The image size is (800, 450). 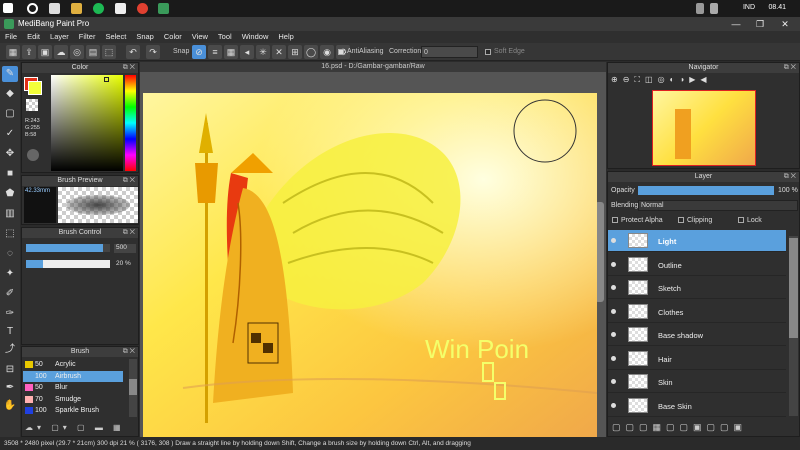 I want to click on medibang-taskbar-icon, so click(x=163, y=8).